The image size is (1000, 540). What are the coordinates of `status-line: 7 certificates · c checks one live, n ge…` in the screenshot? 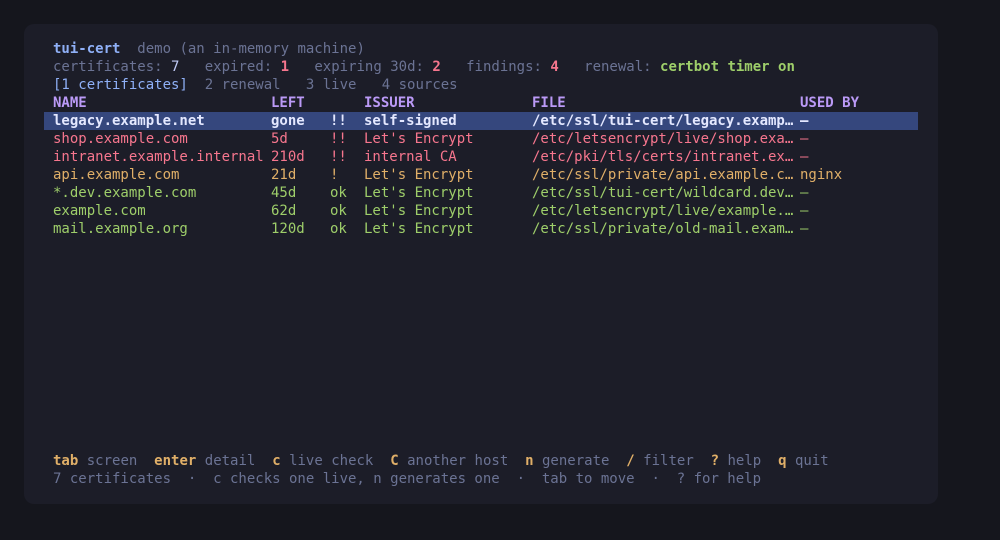 It's located at (407, 479).